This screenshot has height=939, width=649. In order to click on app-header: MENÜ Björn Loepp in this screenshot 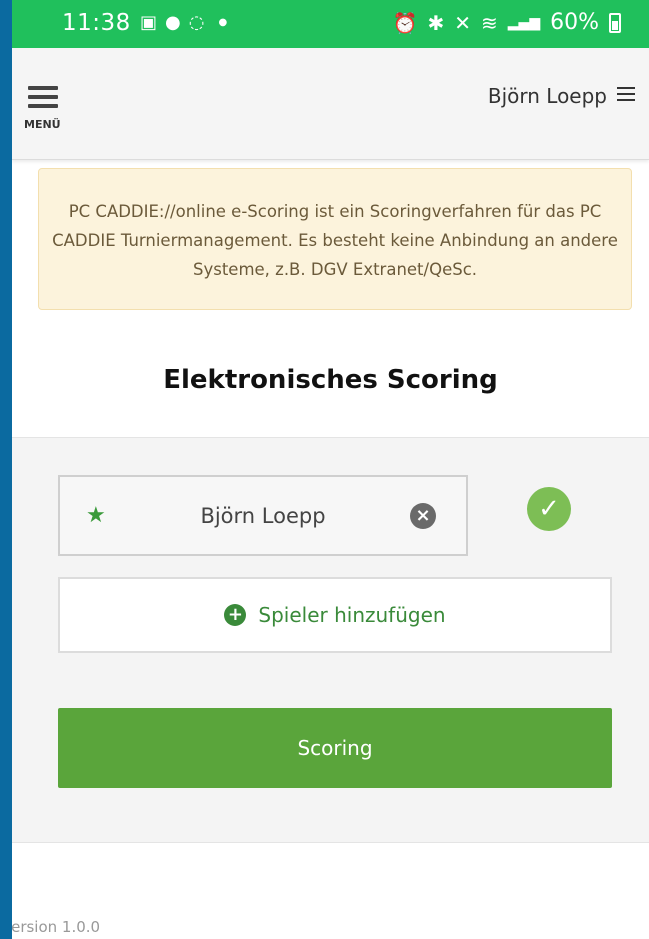, I will do `click(330, 104)`.